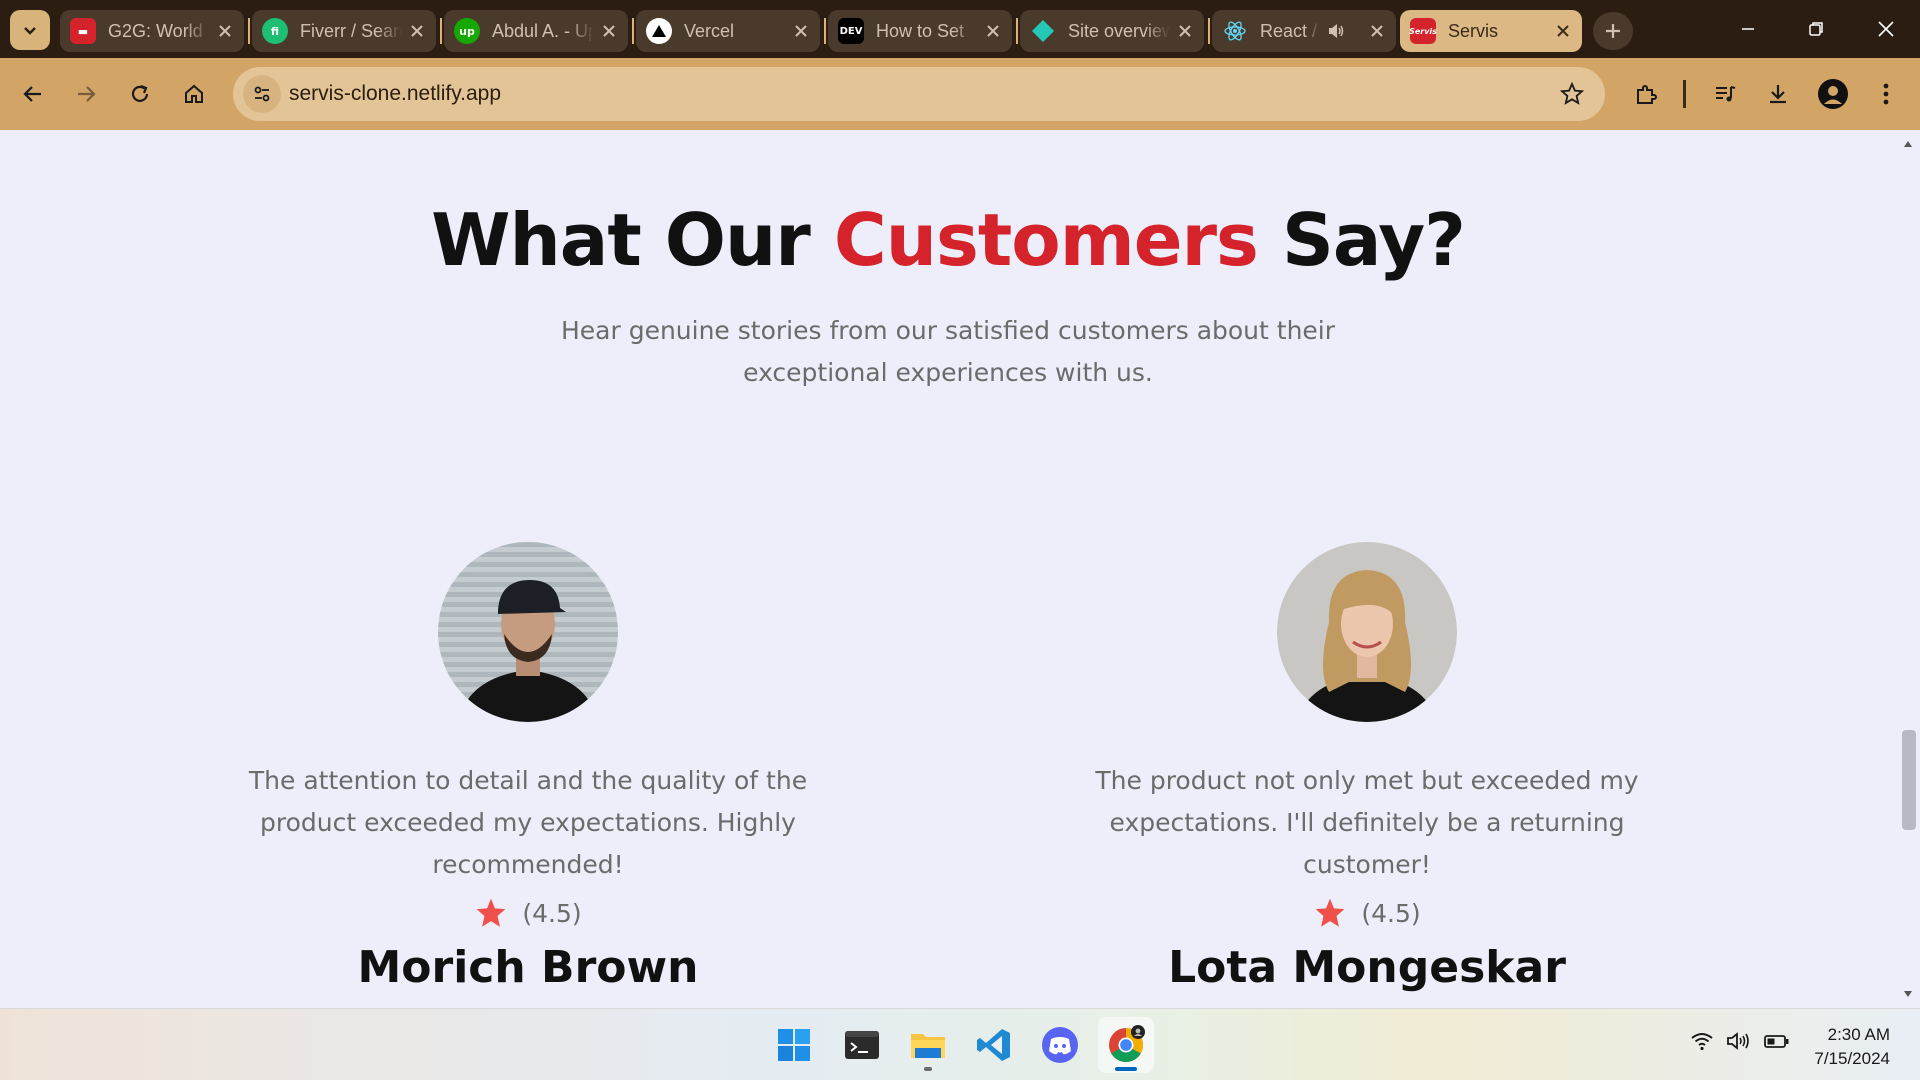 The image size is (1920, 1080). I want to click on taskbar: 2:30 AM 7/15/2024, so click(960, 1044).